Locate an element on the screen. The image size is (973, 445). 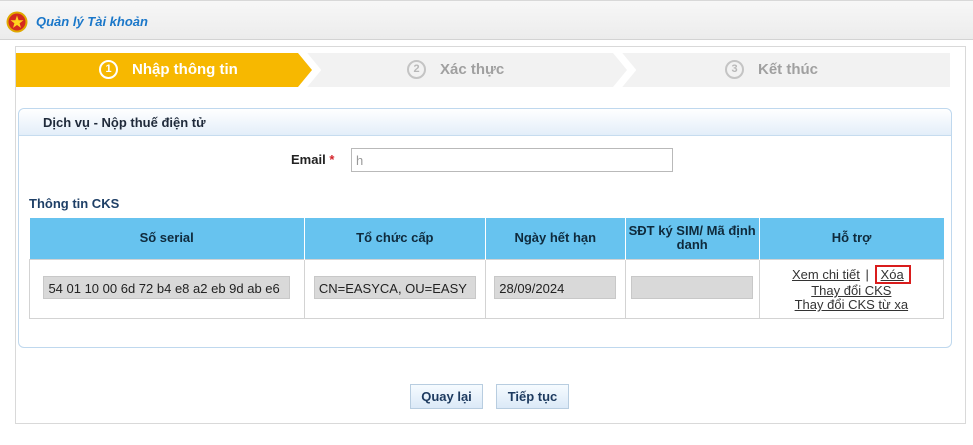
step-3-number: 3 is located at coordinates (734, 69).